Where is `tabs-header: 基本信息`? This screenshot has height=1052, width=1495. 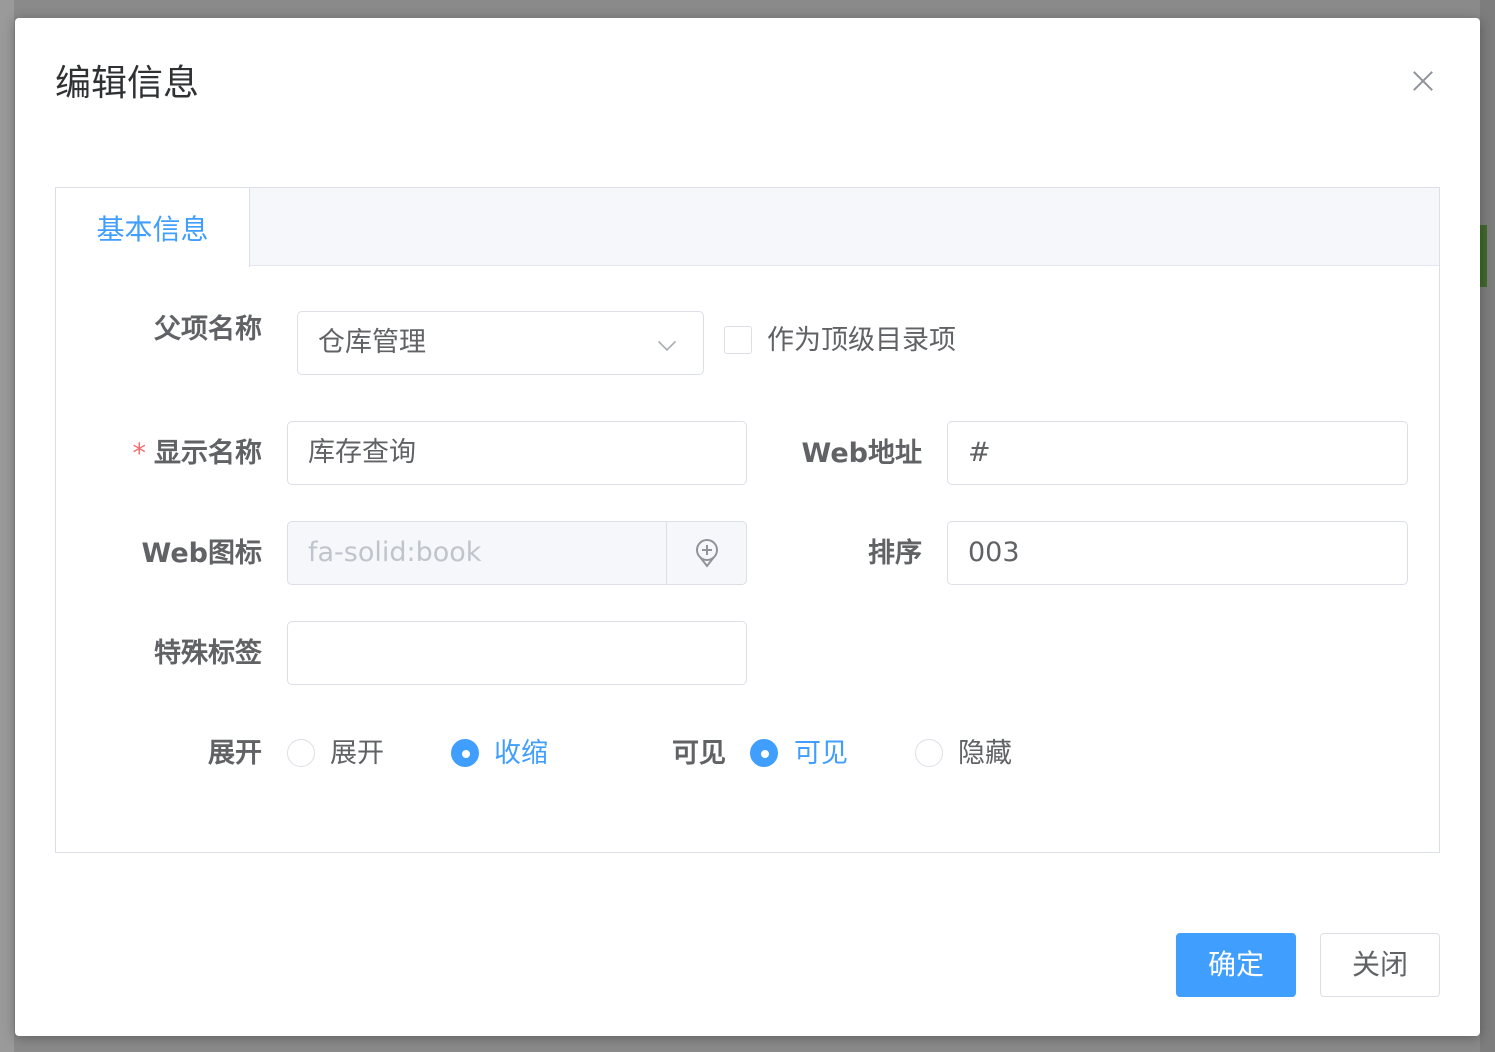 tabs-header: 基本信息 is located at coordinates (747, 227).